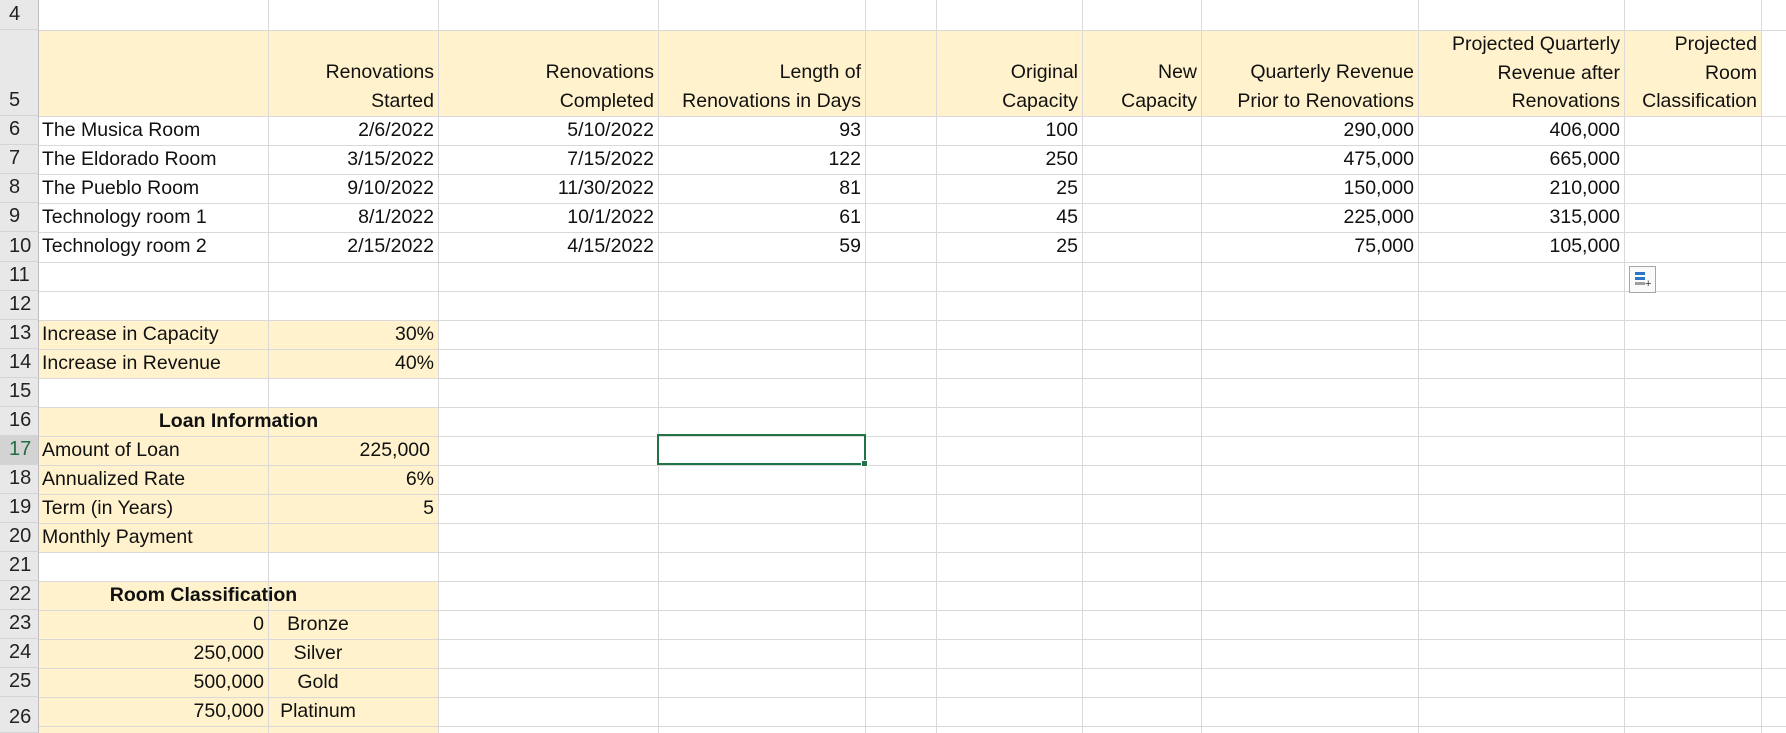 This screenshot has width=1786, height=733. I want to click on row-header: 14, so click(19, 363).